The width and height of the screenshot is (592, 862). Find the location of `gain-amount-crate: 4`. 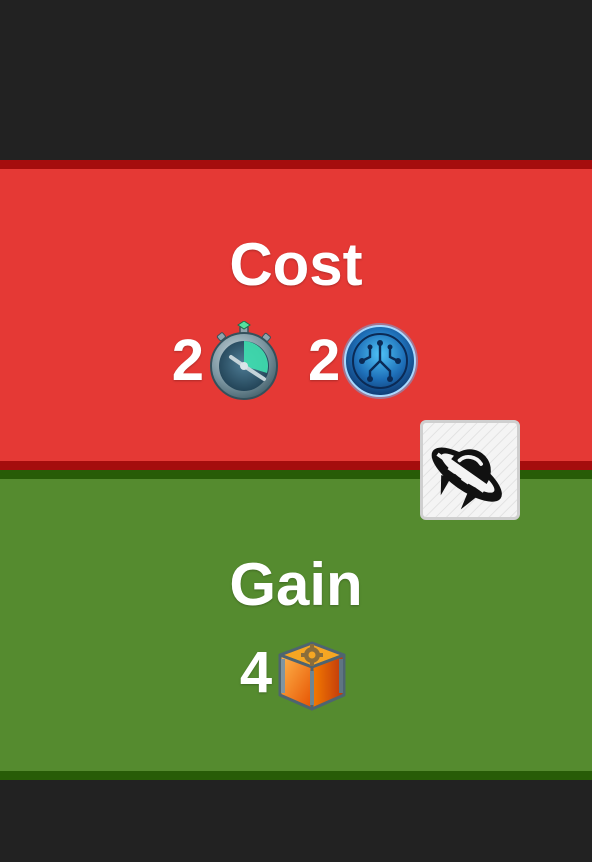

gain-amount-crate: 4 is located at coordinates (256, 672).